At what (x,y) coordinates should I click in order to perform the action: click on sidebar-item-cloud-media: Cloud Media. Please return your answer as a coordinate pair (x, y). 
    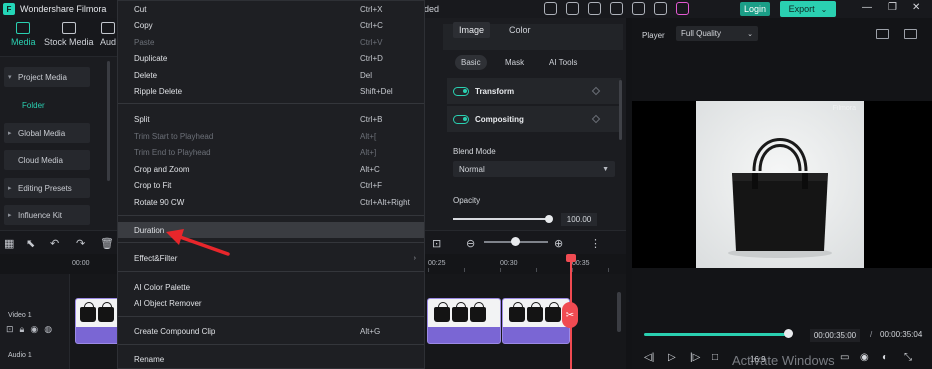
    Looking at the image, I should click on (47, 160).